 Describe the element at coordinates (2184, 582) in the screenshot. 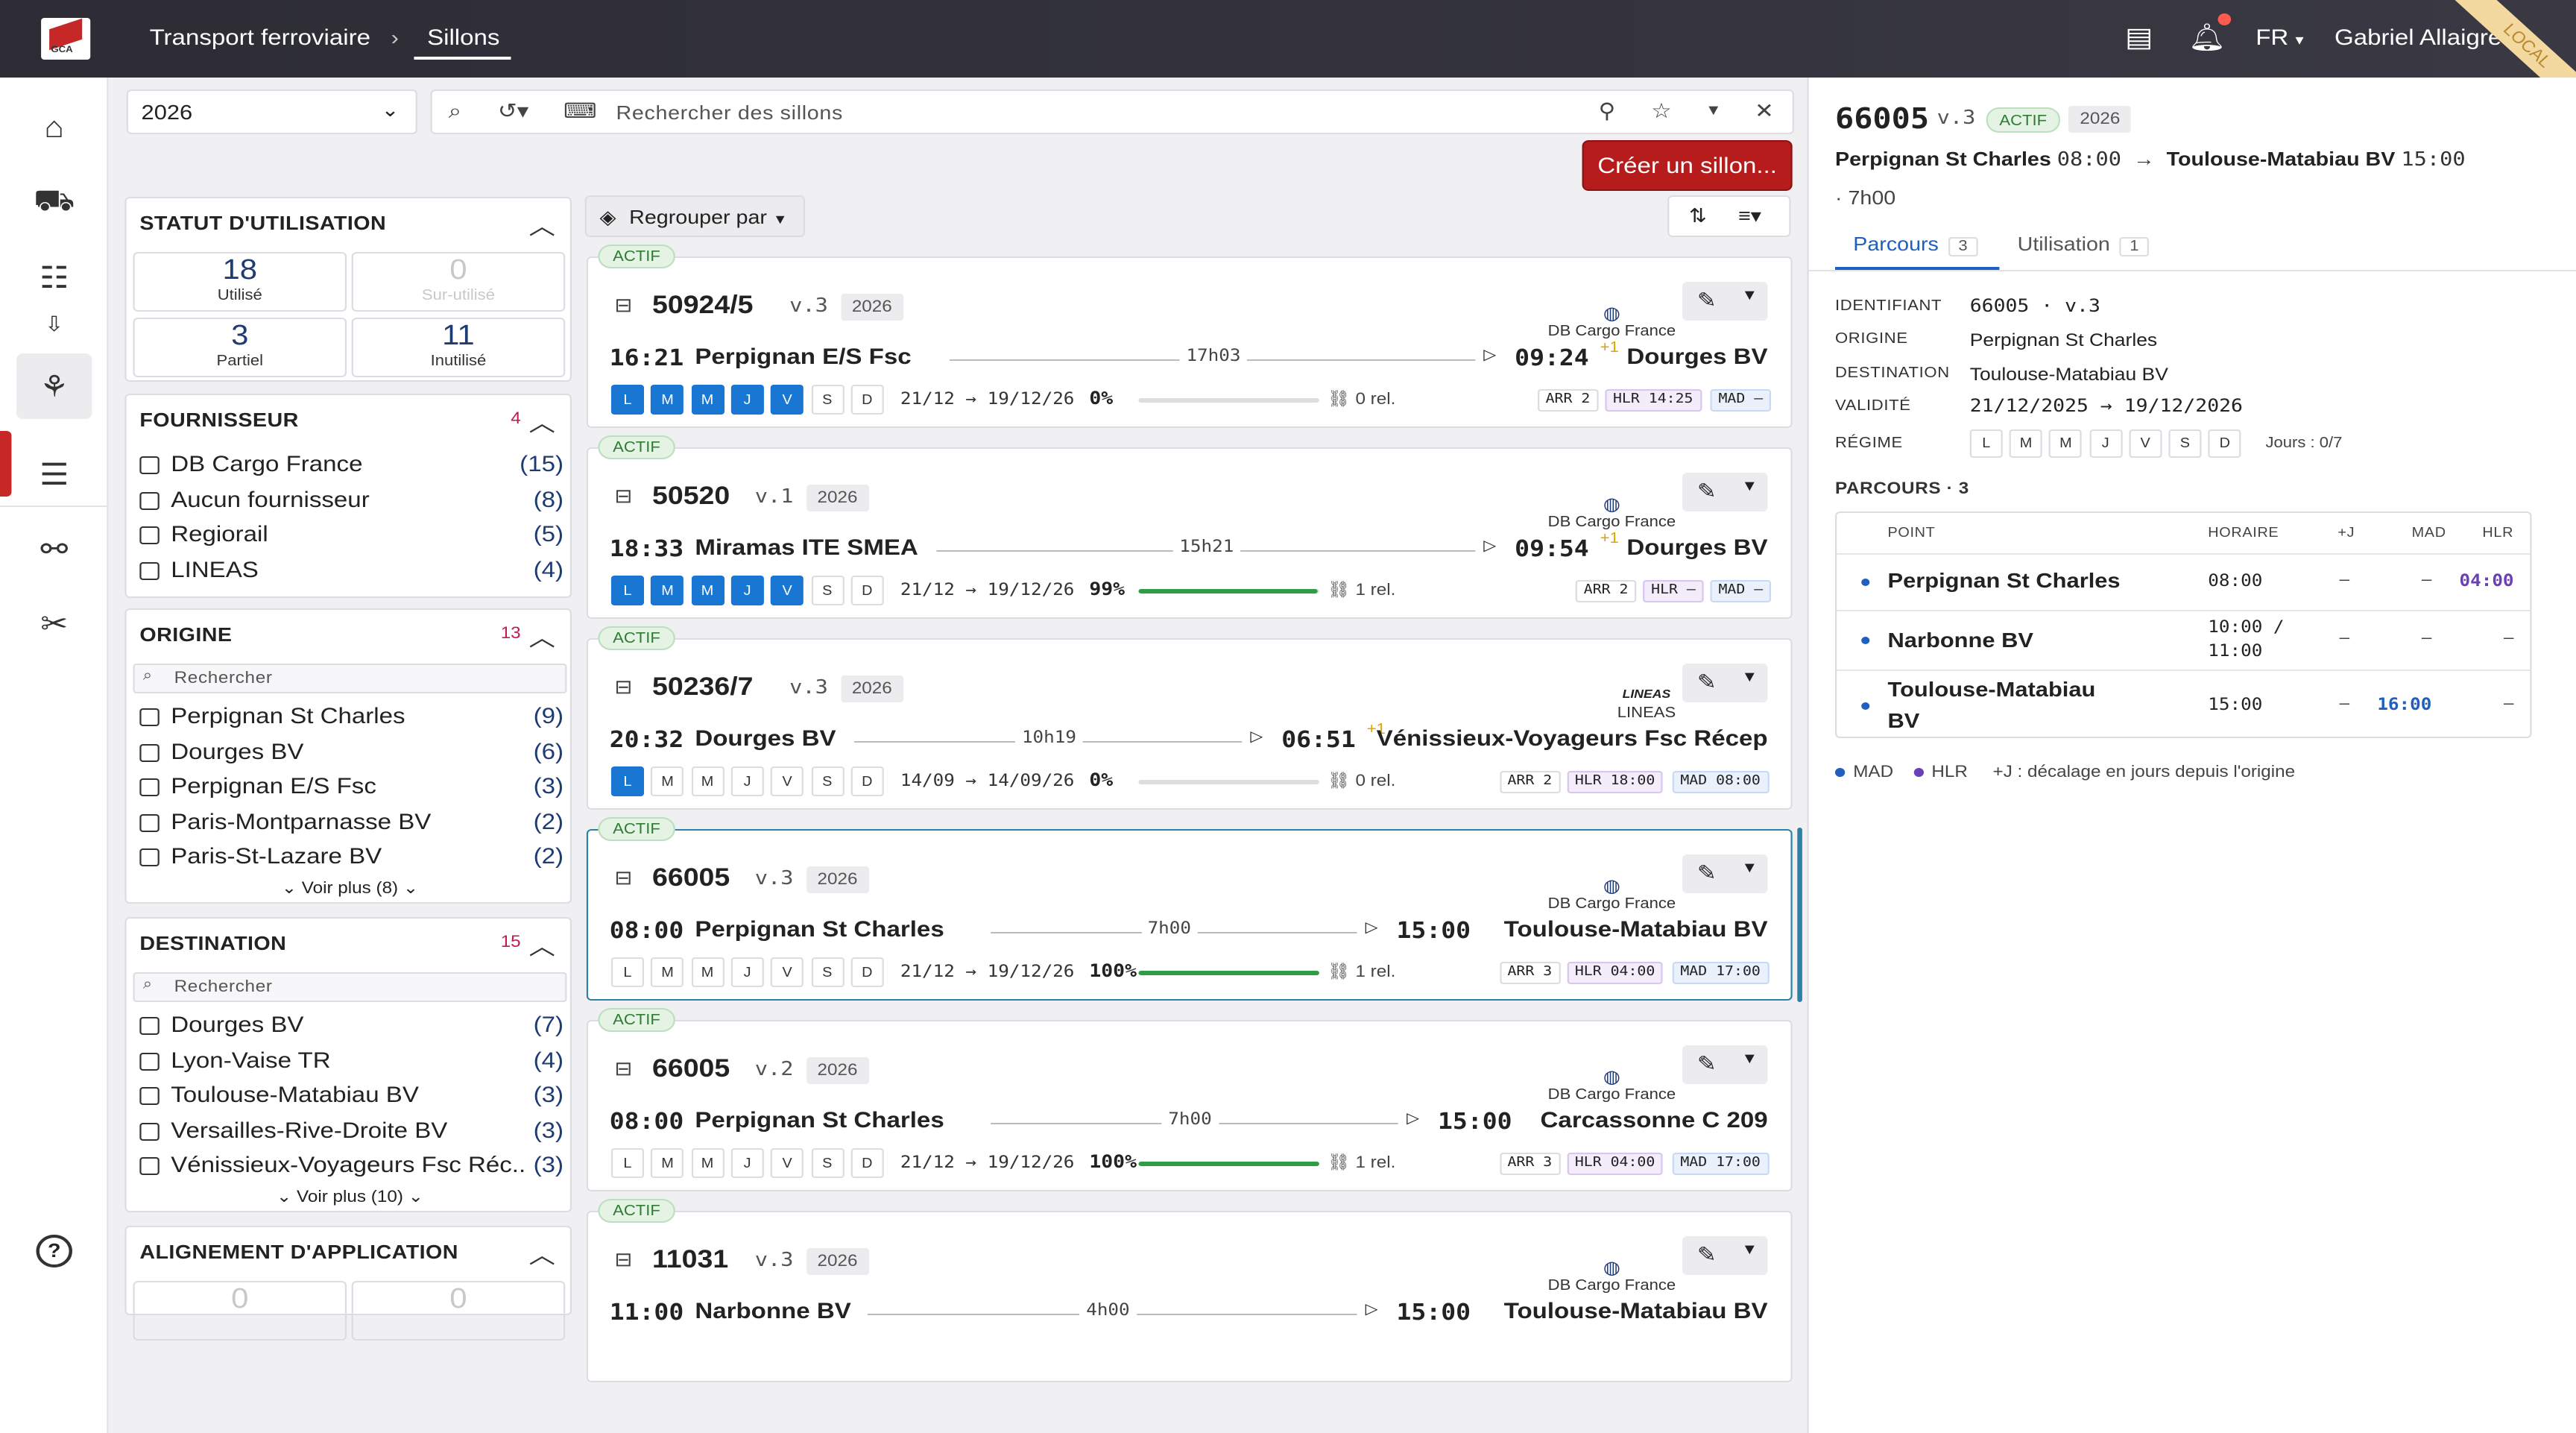

I see `table-row: Perpignan St Charles 08:00 – – 04:00` at that location.